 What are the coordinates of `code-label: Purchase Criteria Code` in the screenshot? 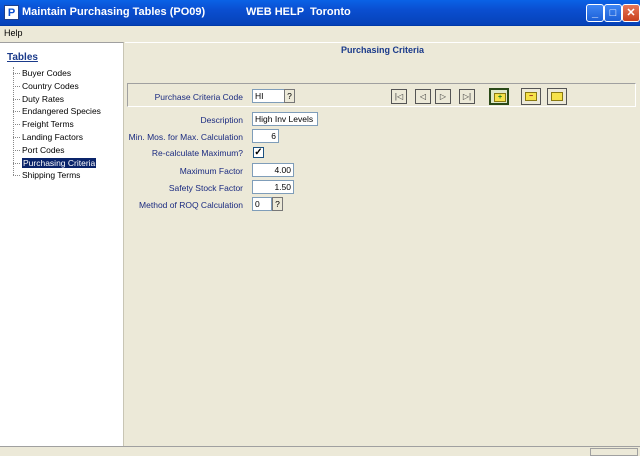 It's located at (198, 97).